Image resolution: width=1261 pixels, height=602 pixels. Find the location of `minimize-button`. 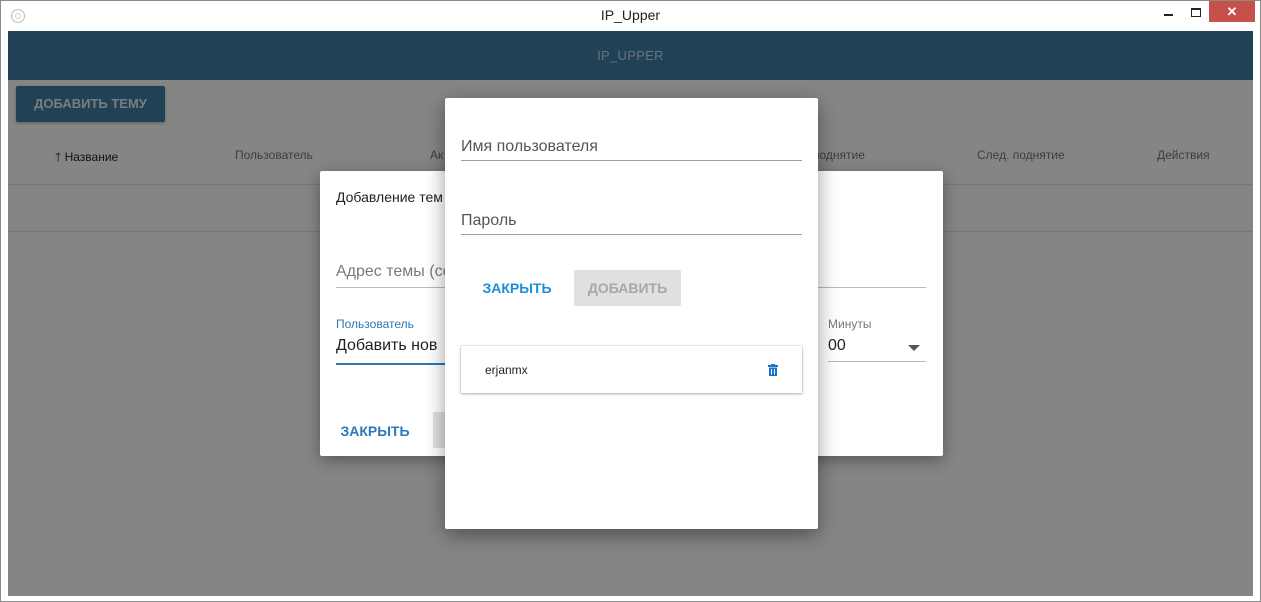

minimize-button is located at coordinates (1168, 12).